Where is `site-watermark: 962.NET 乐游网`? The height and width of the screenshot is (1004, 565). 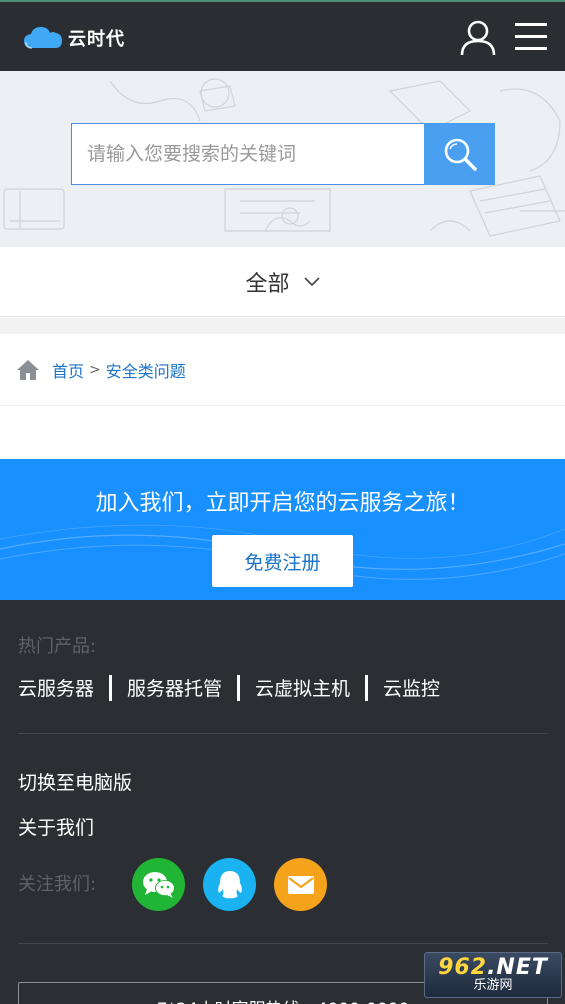 site-watermark: 962.NET 乐游网 is located at coordinates (493, 975).